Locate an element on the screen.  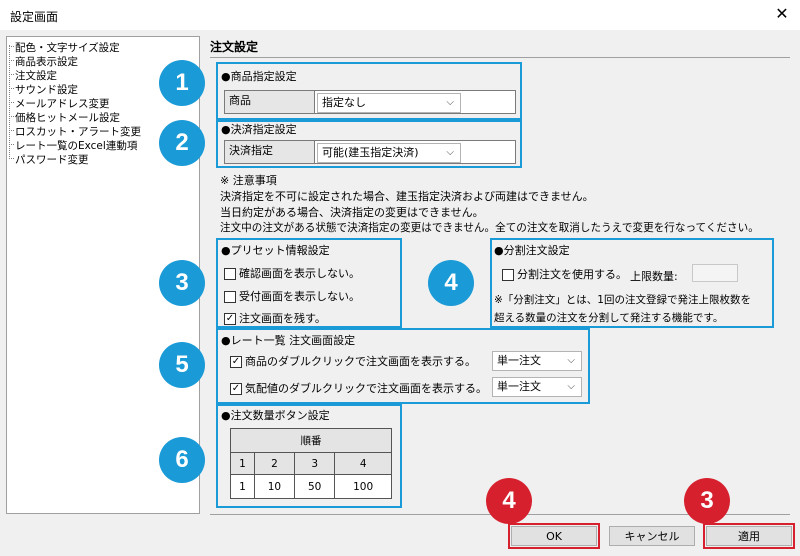
rate-quote-select: 単一注文 ⌵ is located at coordinates (537, 387).